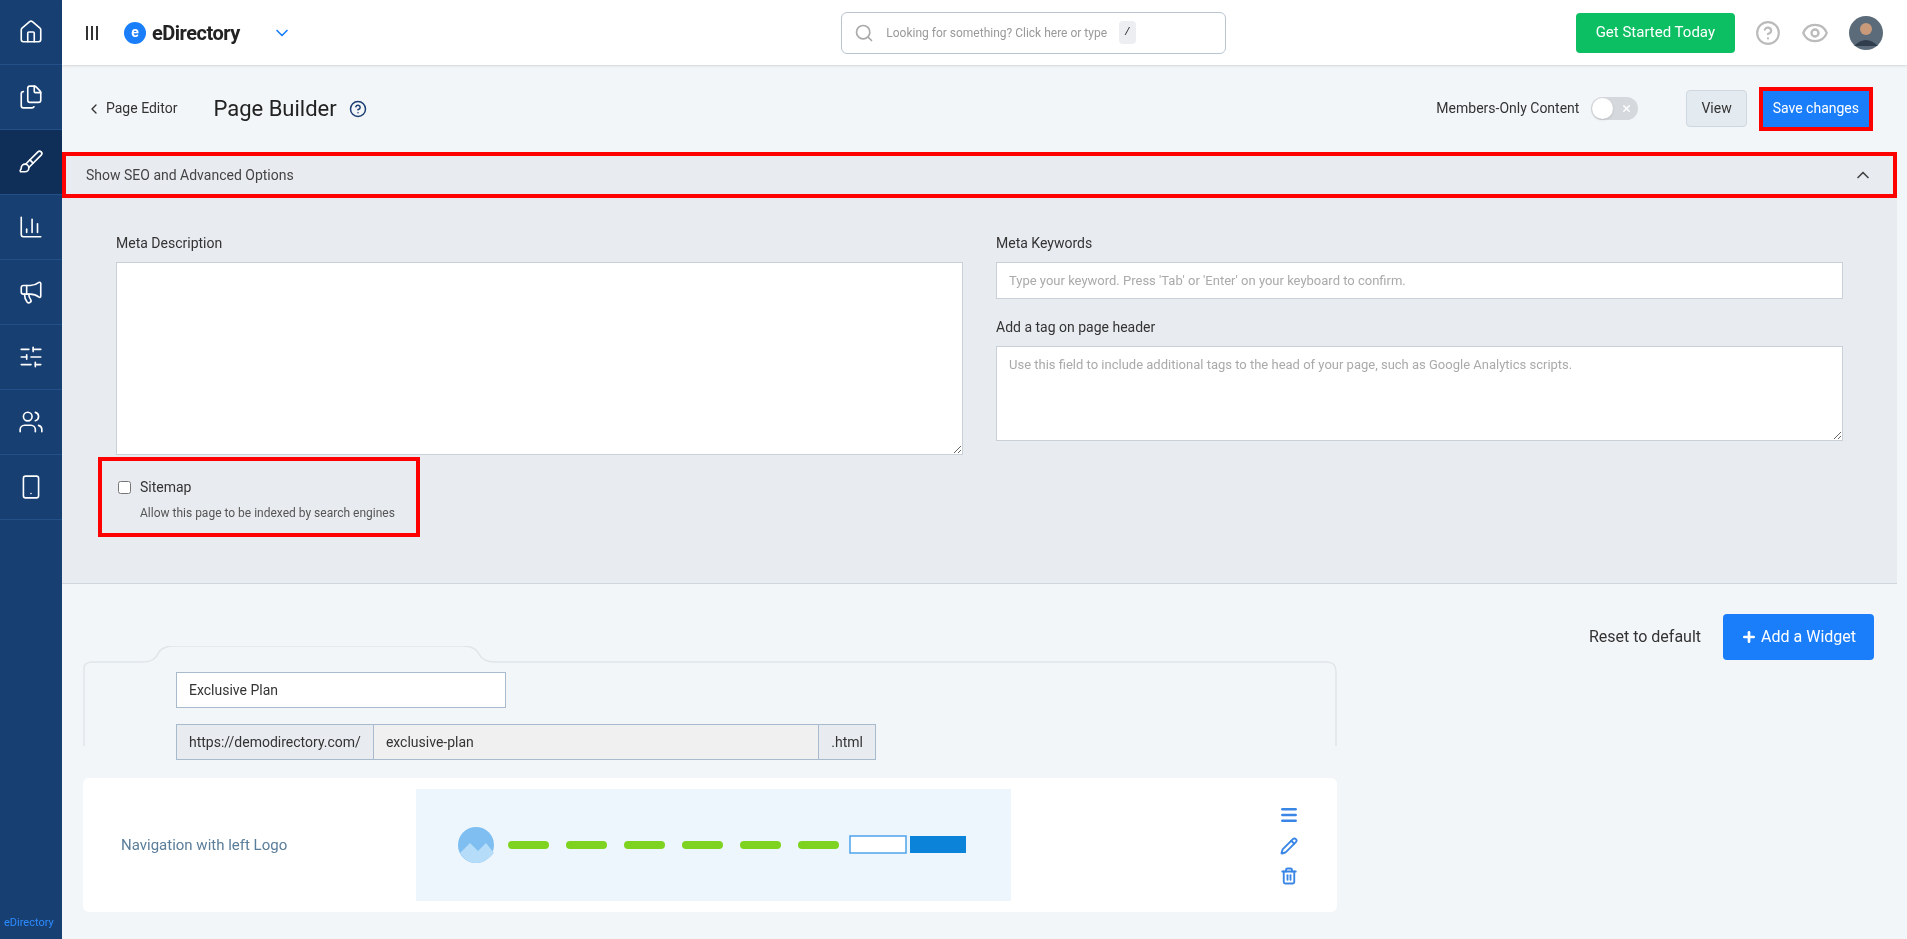 This screenshot has height=939, width=1907. Describe the element at coordinates (596, 742) in the screenshot. I see `url-slug: exclusive-plan` at that location.